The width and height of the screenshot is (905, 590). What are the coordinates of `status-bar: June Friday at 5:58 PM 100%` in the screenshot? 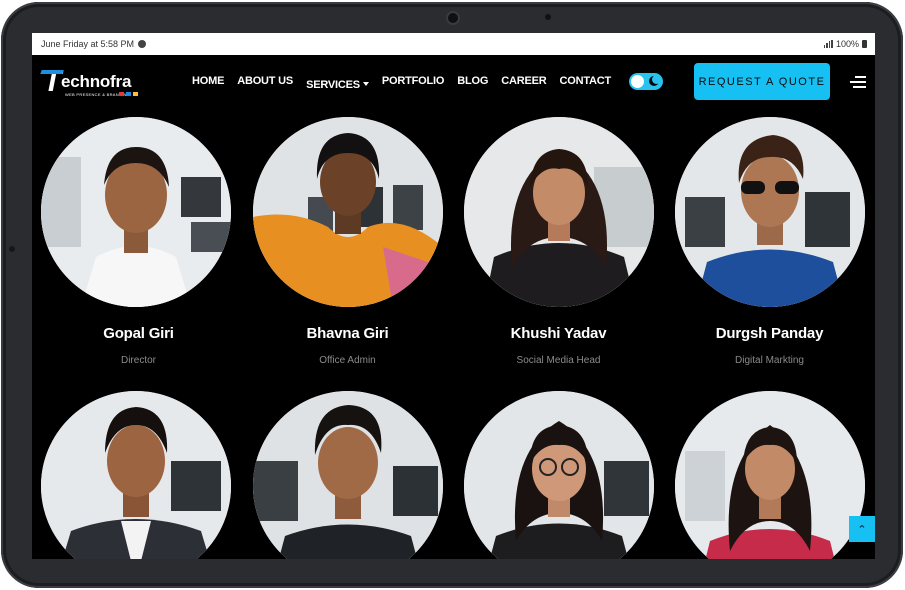 It's located at (453, 44).